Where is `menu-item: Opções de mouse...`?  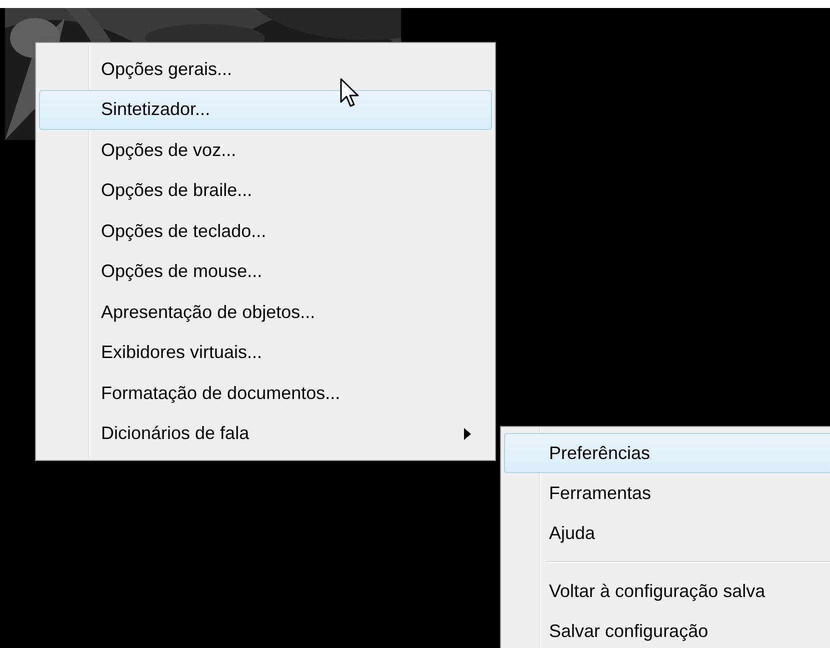
menu-item: Opções de mouse... is located at coordinates (265, 272).